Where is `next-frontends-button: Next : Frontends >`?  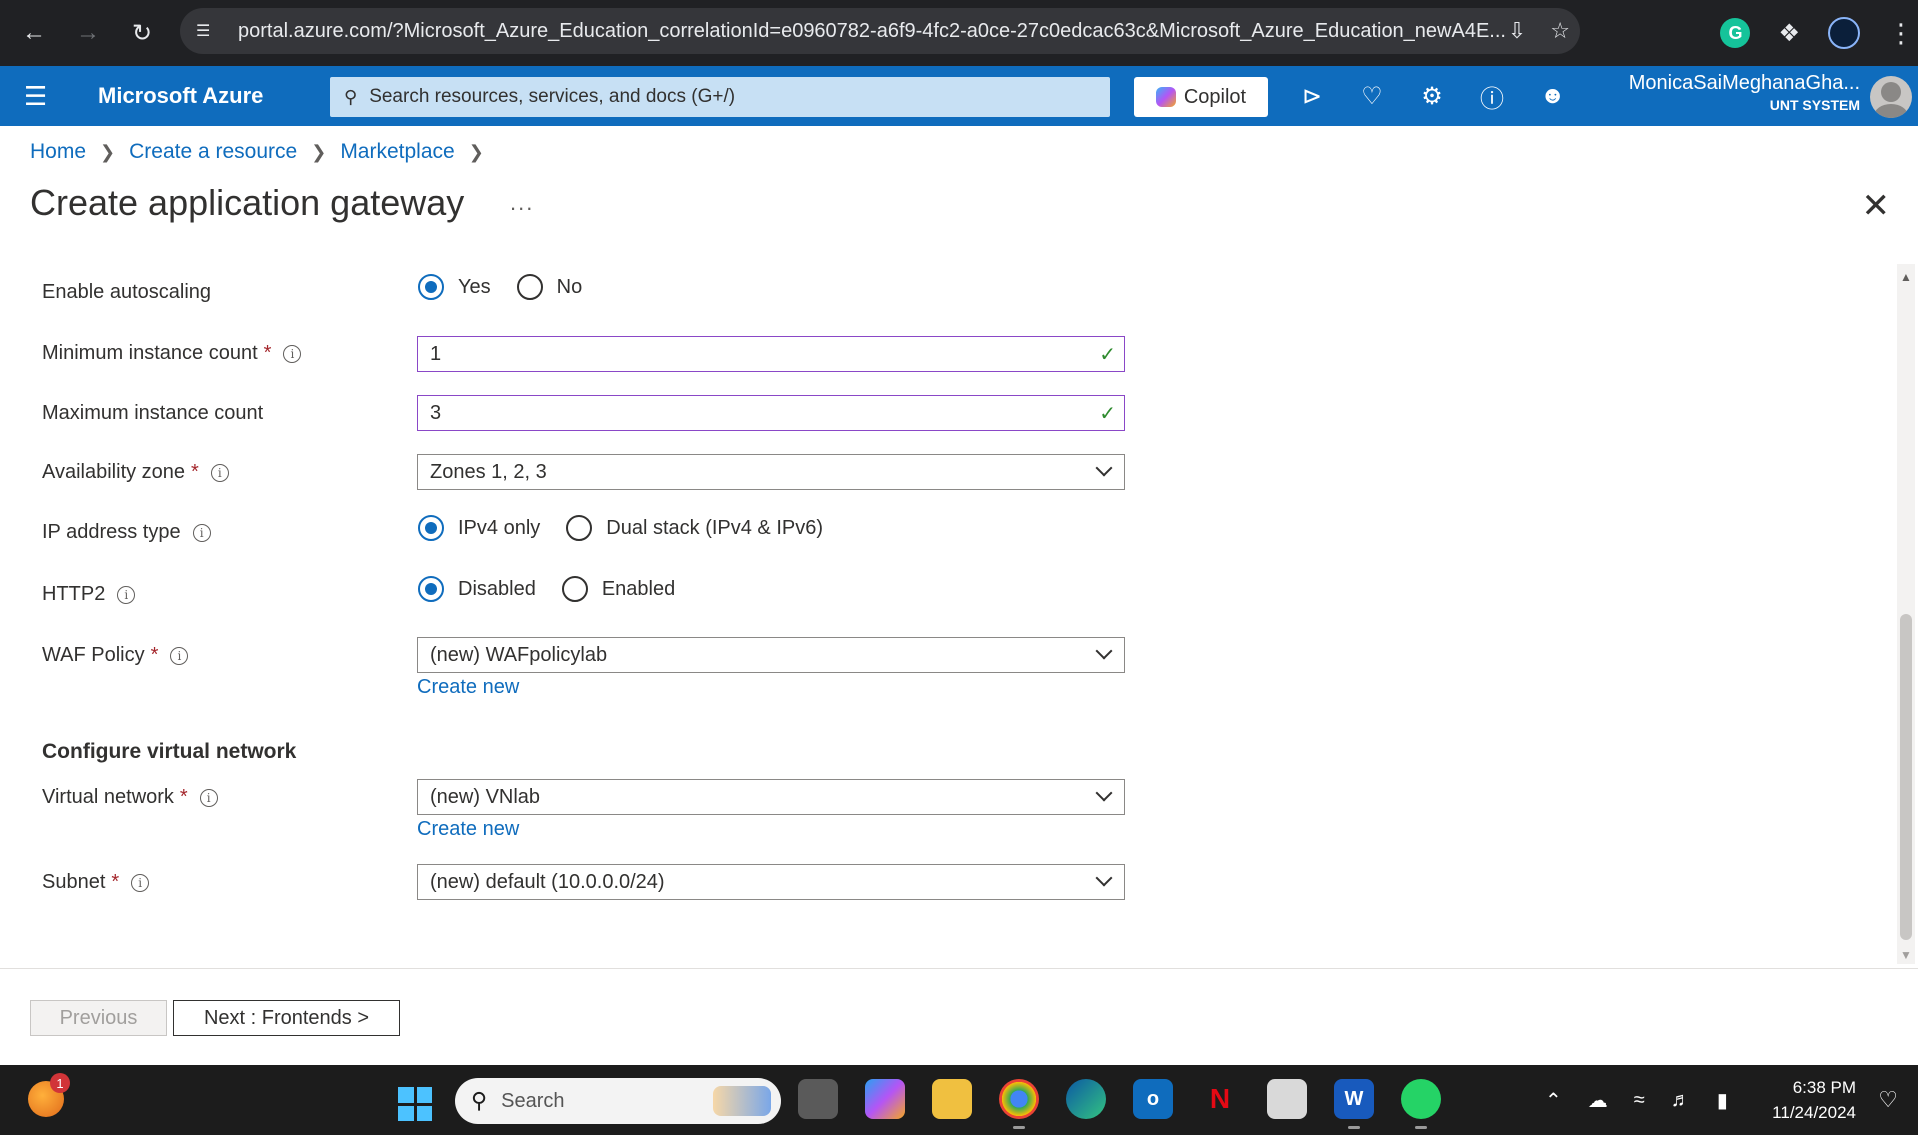
next-frontends-button: Next : Frontends > is located at coordinates (286, 1018).